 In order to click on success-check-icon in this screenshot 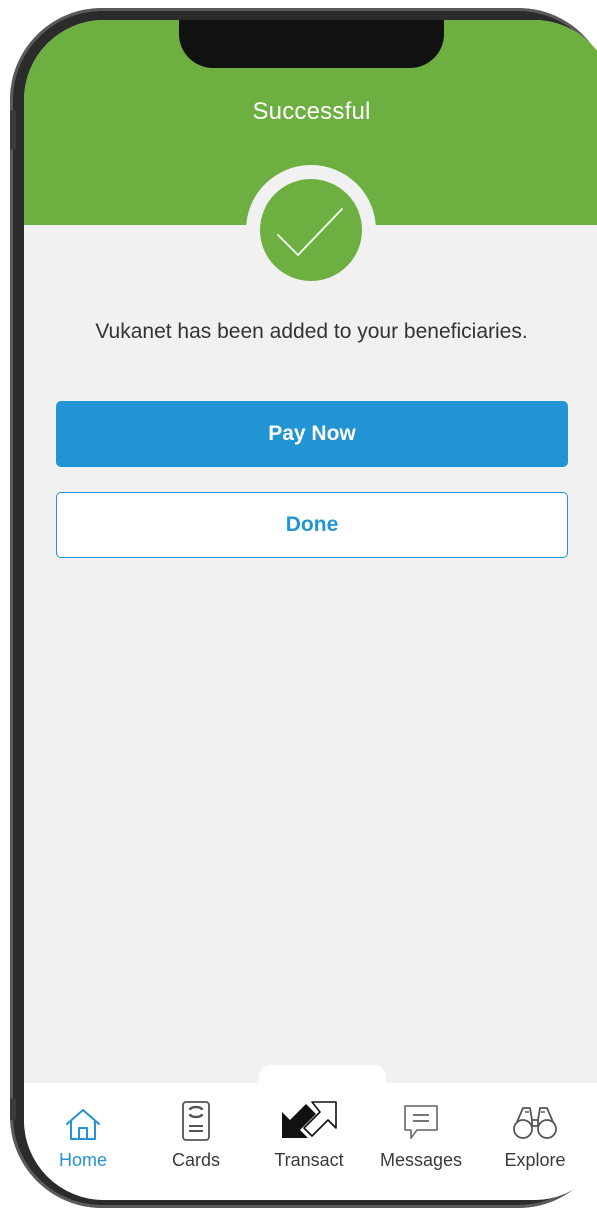, I will do `click(311, 230)`.